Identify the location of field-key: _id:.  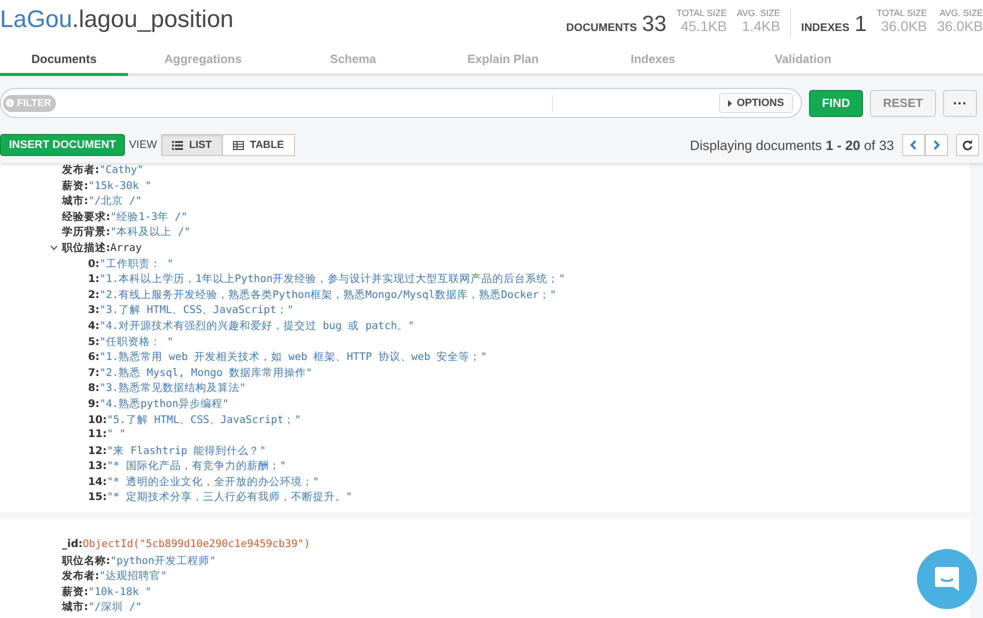
(72, 544).